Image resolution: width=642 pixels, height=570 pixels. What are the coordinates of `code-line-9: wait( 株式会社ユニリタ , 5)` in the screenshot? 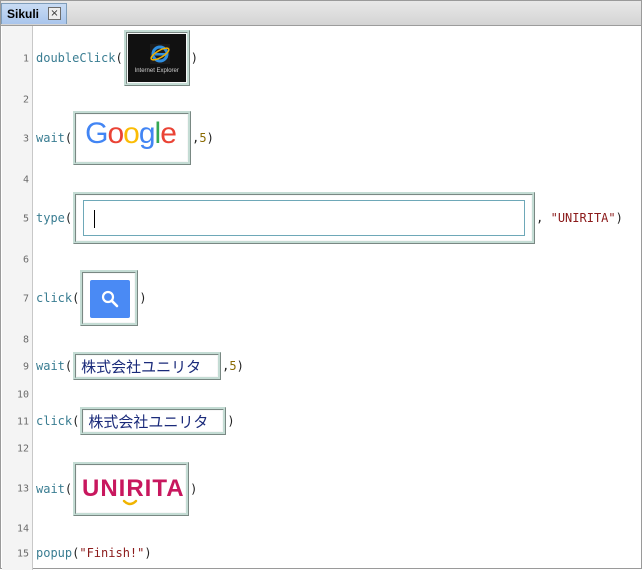 It's located at (140, 366).